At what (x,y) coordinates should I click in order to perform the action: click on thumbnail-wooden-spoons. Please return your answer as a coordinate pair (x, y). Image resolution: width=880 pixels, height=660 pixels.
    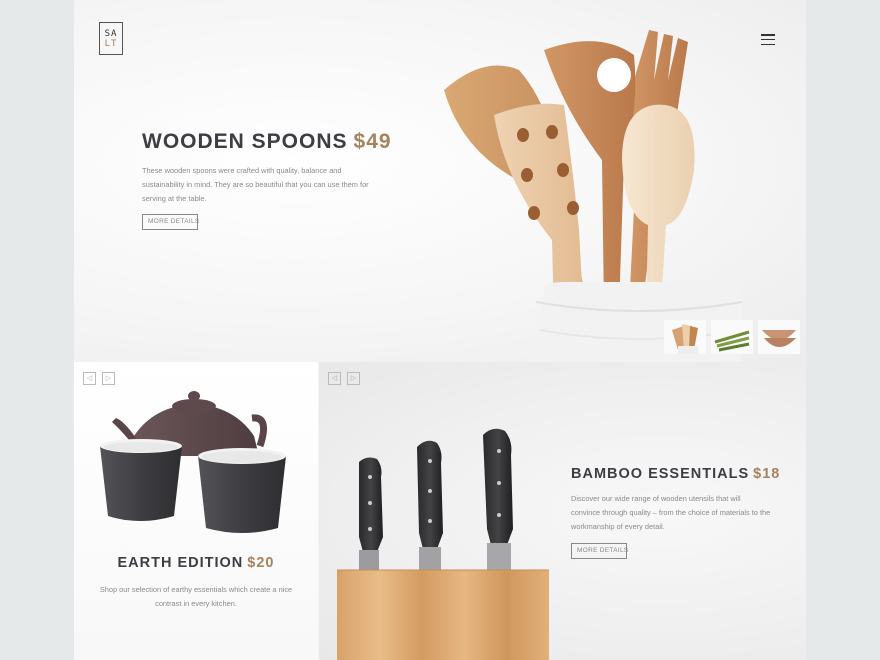
    Looking at the image, I should click on (685, 337).